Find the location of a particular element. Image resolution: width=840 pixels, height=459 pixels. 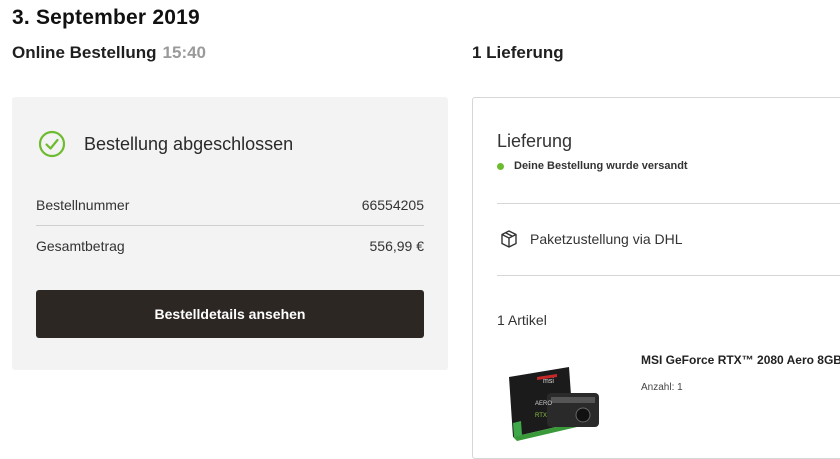

order-type-label: Online Bestellung is located at coordinates (84, 52).